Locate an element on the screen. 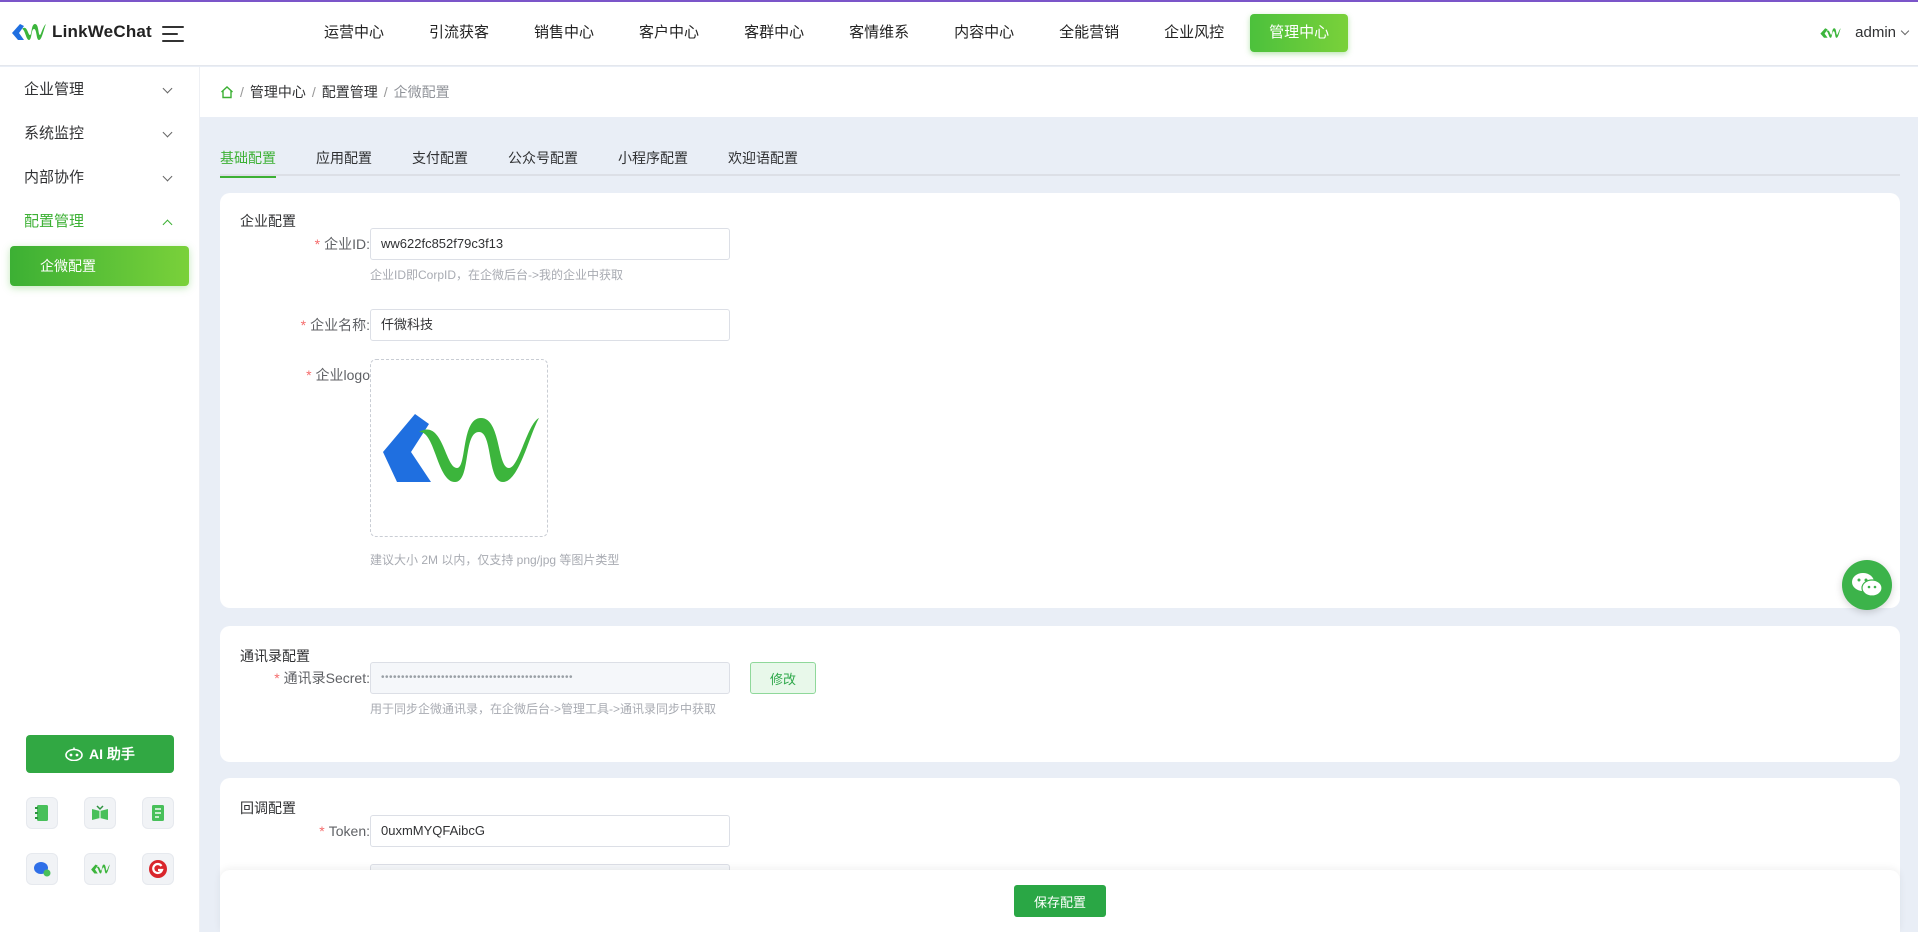 The height and width of the screenshot is (932, 1918). sidebar-item-enterprise: 企业管理 is located at coordinates (99, 90).